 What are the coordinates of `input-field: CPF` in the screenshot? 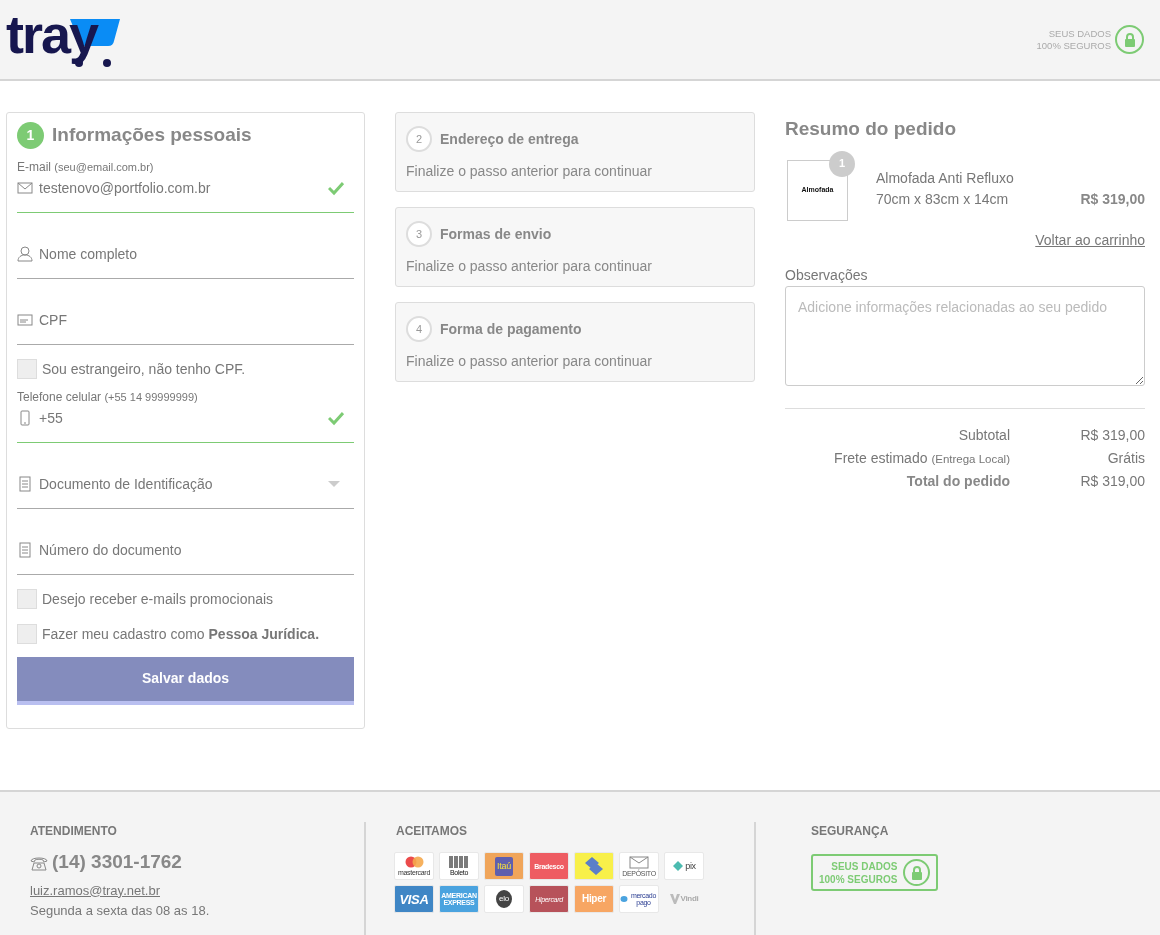 It's located at (196, 320).